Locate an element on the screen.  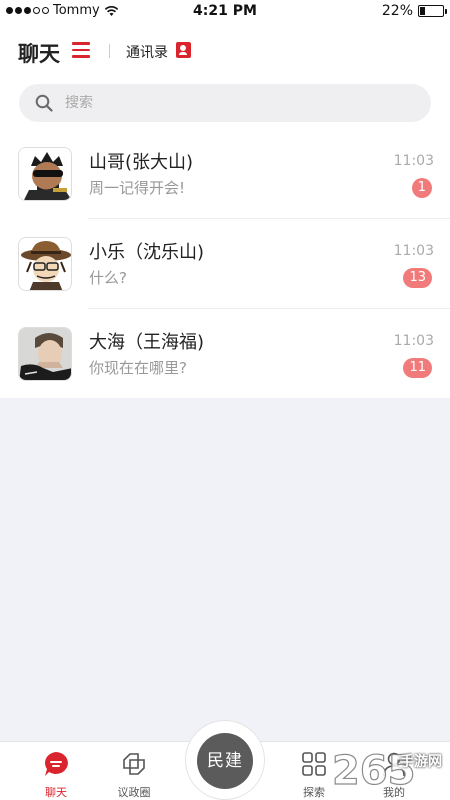
tab-chat-bottom: 聊天 is located at coordinates (56, 775).